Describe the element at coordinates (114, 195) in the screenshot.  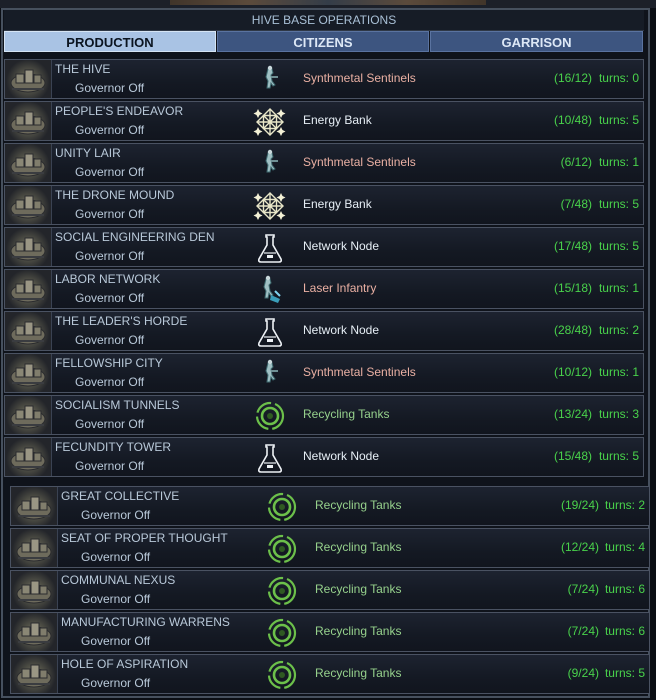
I see `base-name: THE DRONE MOUND` at that location.